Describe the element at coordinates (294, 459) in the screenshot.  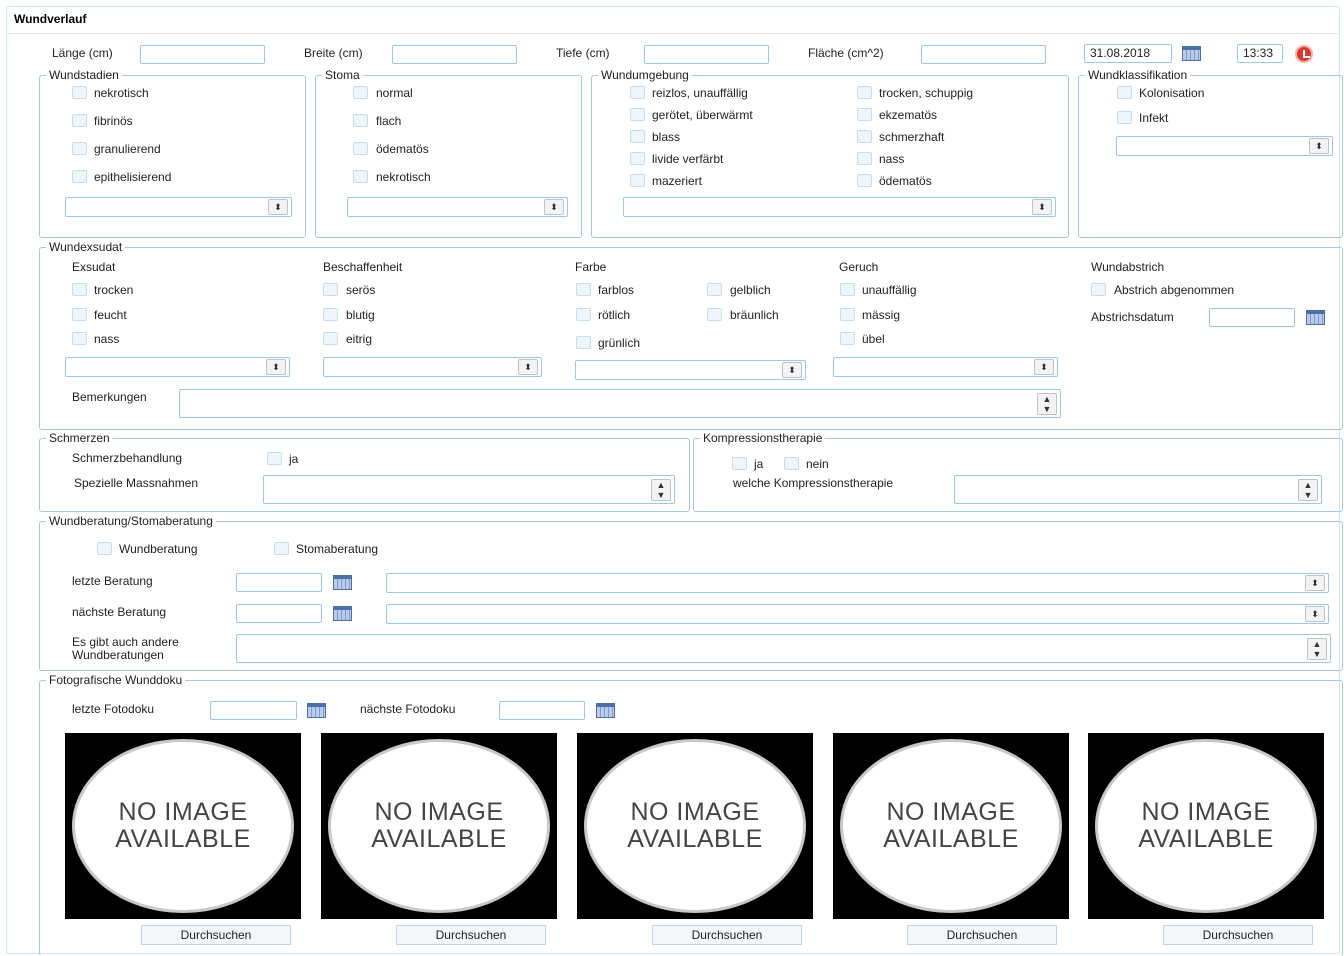
I see `schmerz-ja-label: ja` at that location.